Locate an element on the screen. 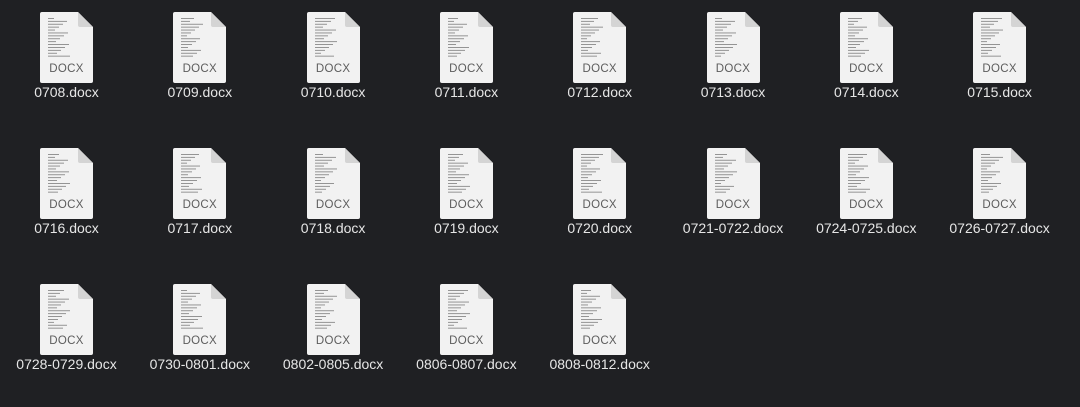  file-name-label: 0728-0729.docx is located at coordinates (66, 364).